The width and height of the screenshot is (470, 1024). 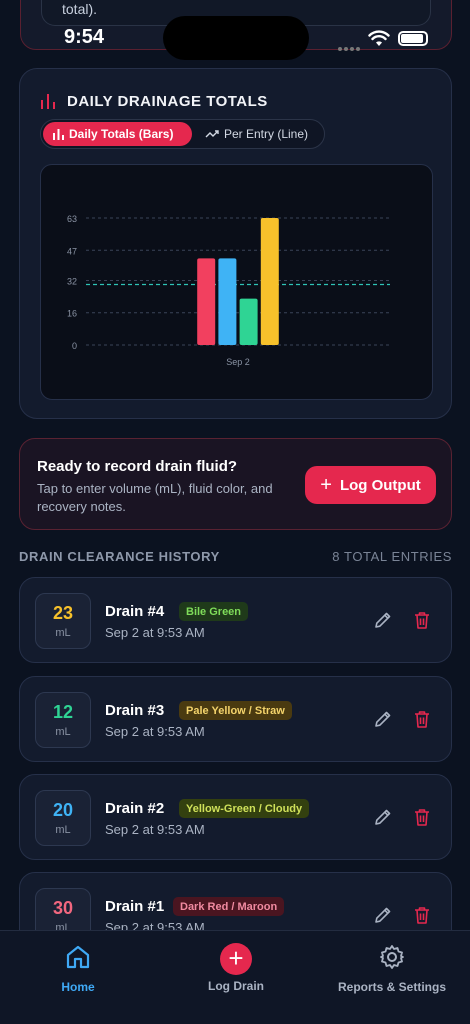 What do you see at coordinates (235, 710) in the screenshot?
I see `fluid-color-badge: Pale Yellow / Straw` at bounding box center [235, 710].